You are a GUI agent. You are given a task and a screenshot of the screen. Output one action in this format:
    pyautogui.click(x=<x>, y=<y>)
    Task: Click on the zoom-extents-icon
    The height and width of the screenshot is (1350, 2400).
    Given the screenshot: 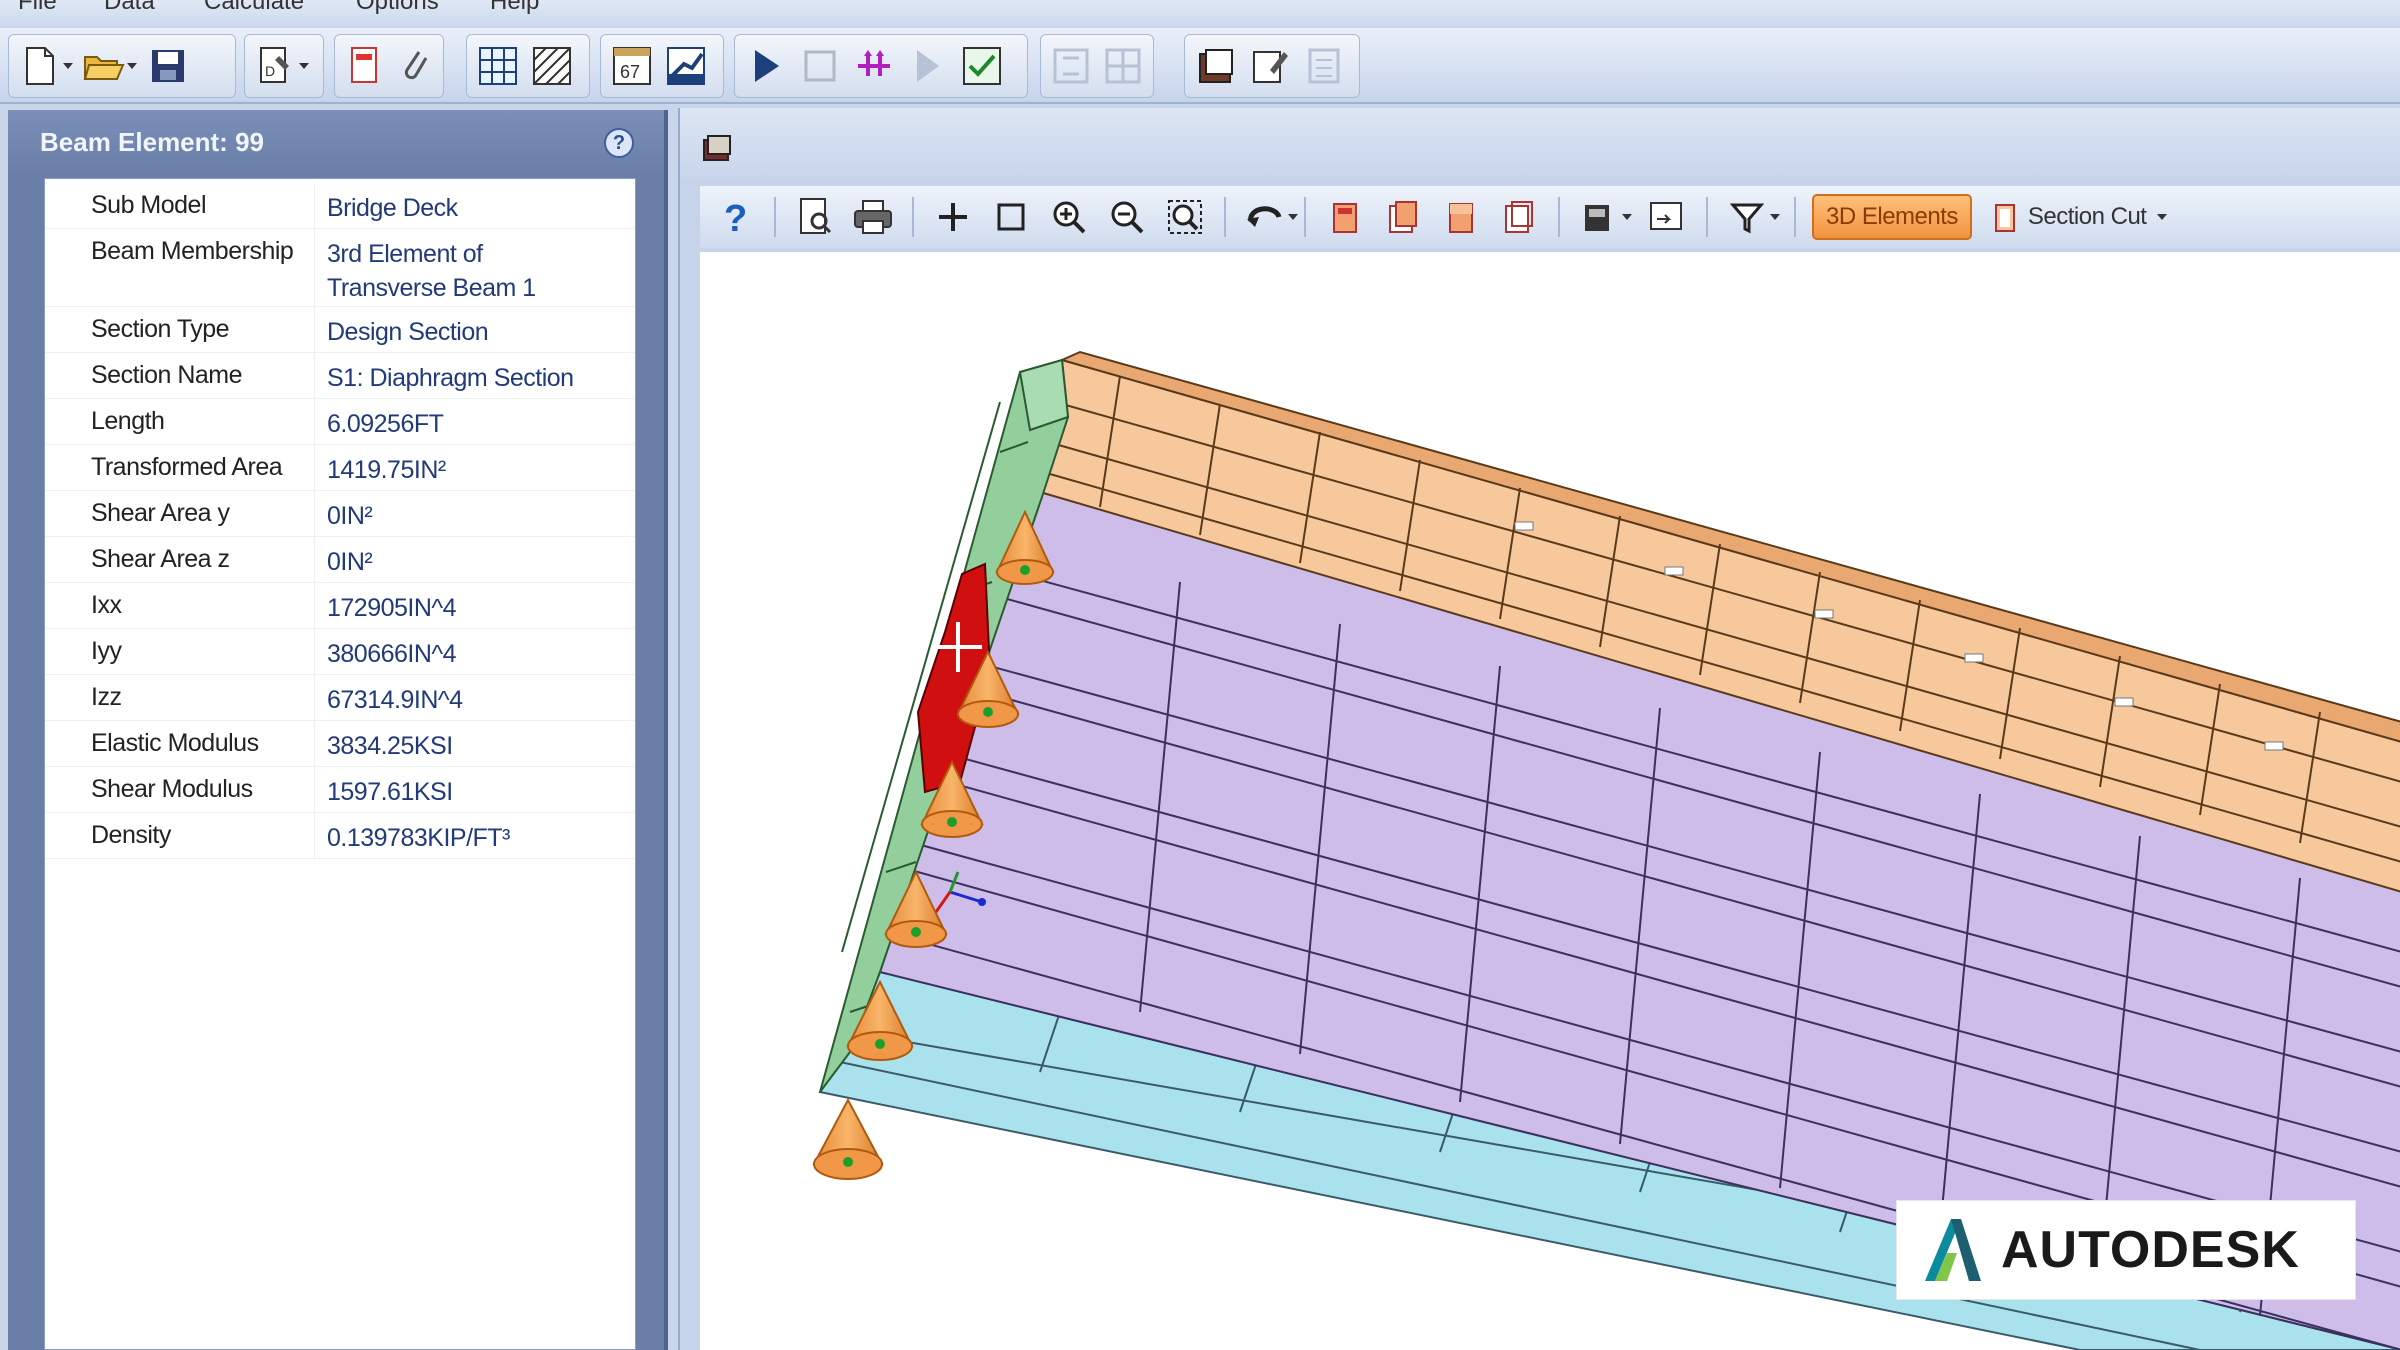 What is the action you would take?
    pyautogui.click(x=1185, y=217)
    